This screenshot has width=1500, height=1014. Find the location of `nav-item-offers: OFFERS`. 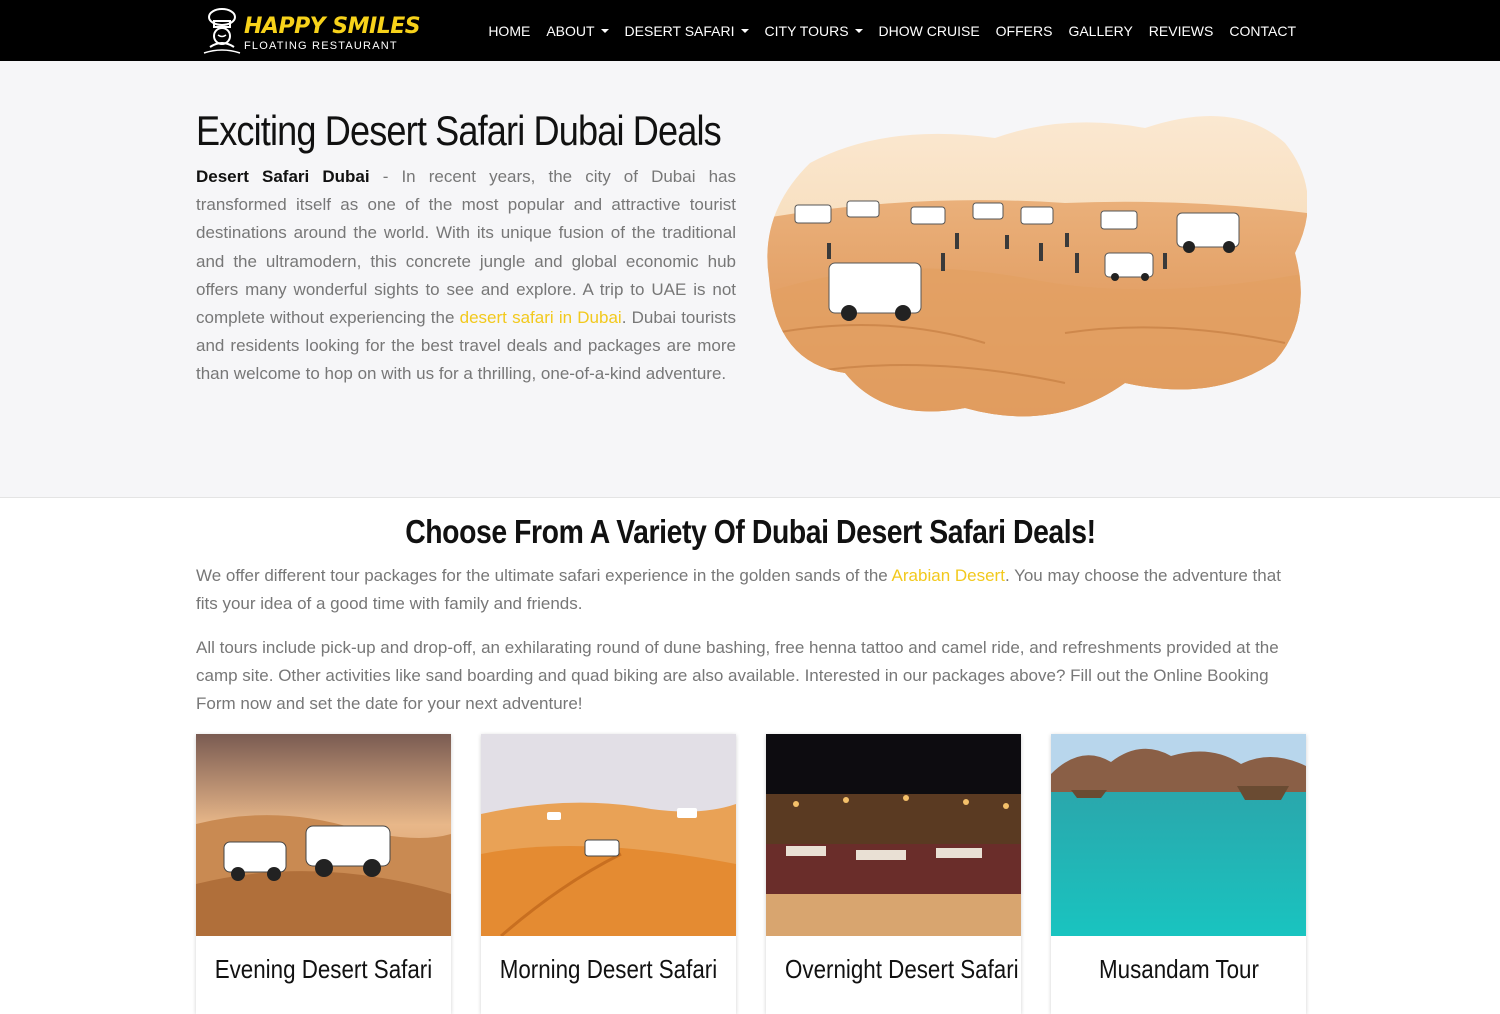

nav-item-offers: OFFERS is located at coordinates (1024, 31).